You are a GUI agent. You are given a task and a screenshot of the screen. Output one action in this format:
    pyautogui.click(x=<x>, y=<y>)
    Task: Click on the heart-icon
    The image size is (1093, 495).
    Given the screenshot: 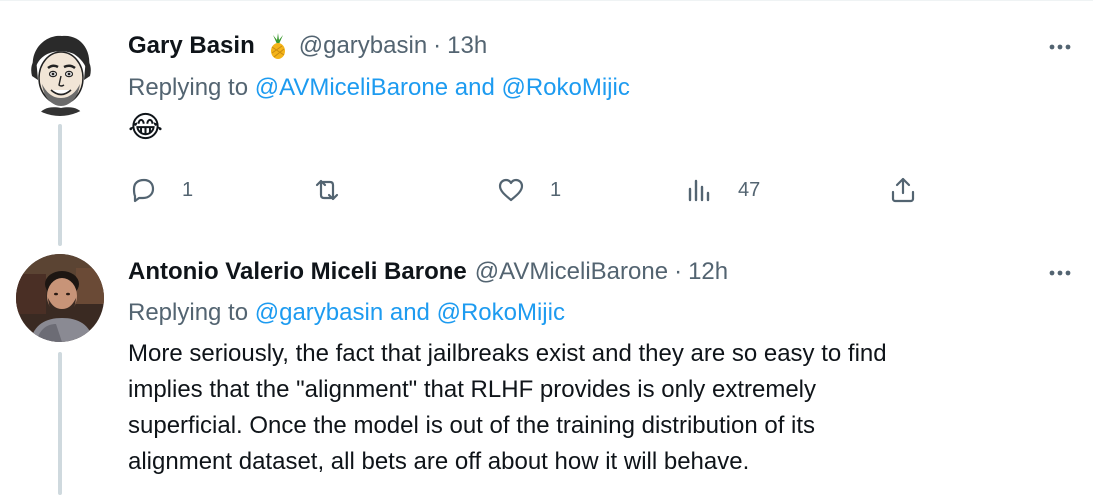 What is the action you would take?
    pyautogui.click(x=511, y=190)
    